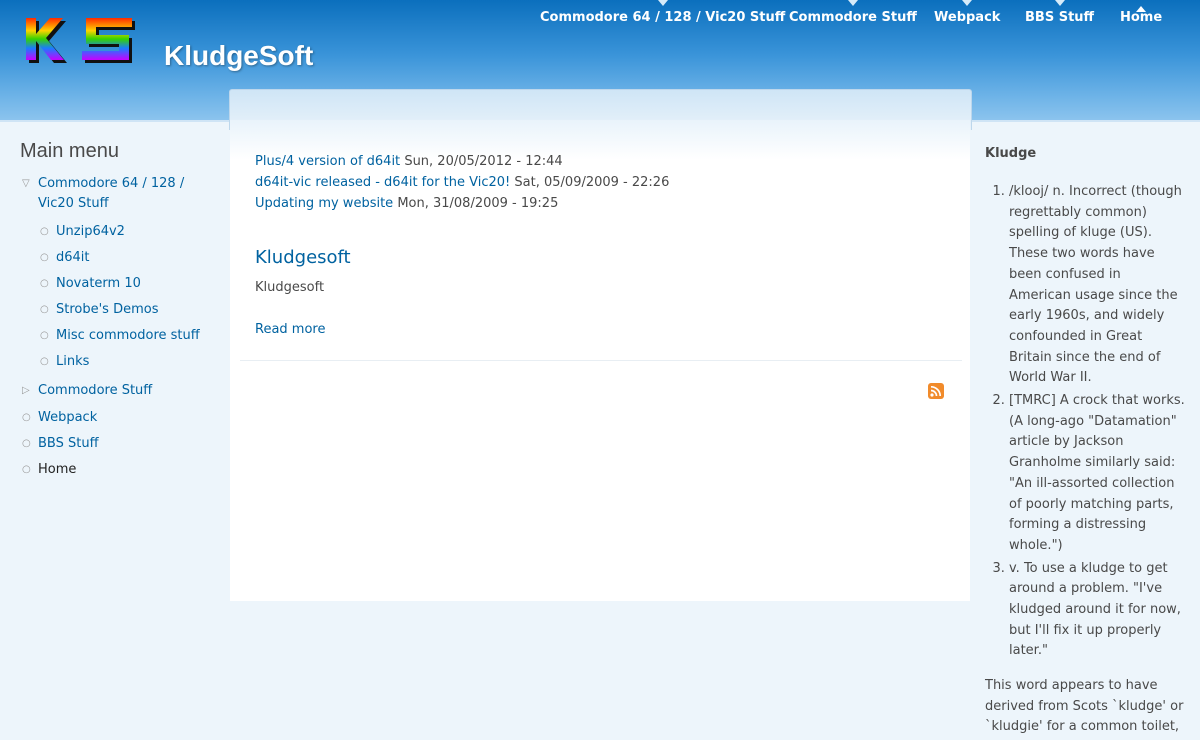 The height and width of the screenshot is (740, 1200). I want to click on rss-feed-icon, so click(936, 391).